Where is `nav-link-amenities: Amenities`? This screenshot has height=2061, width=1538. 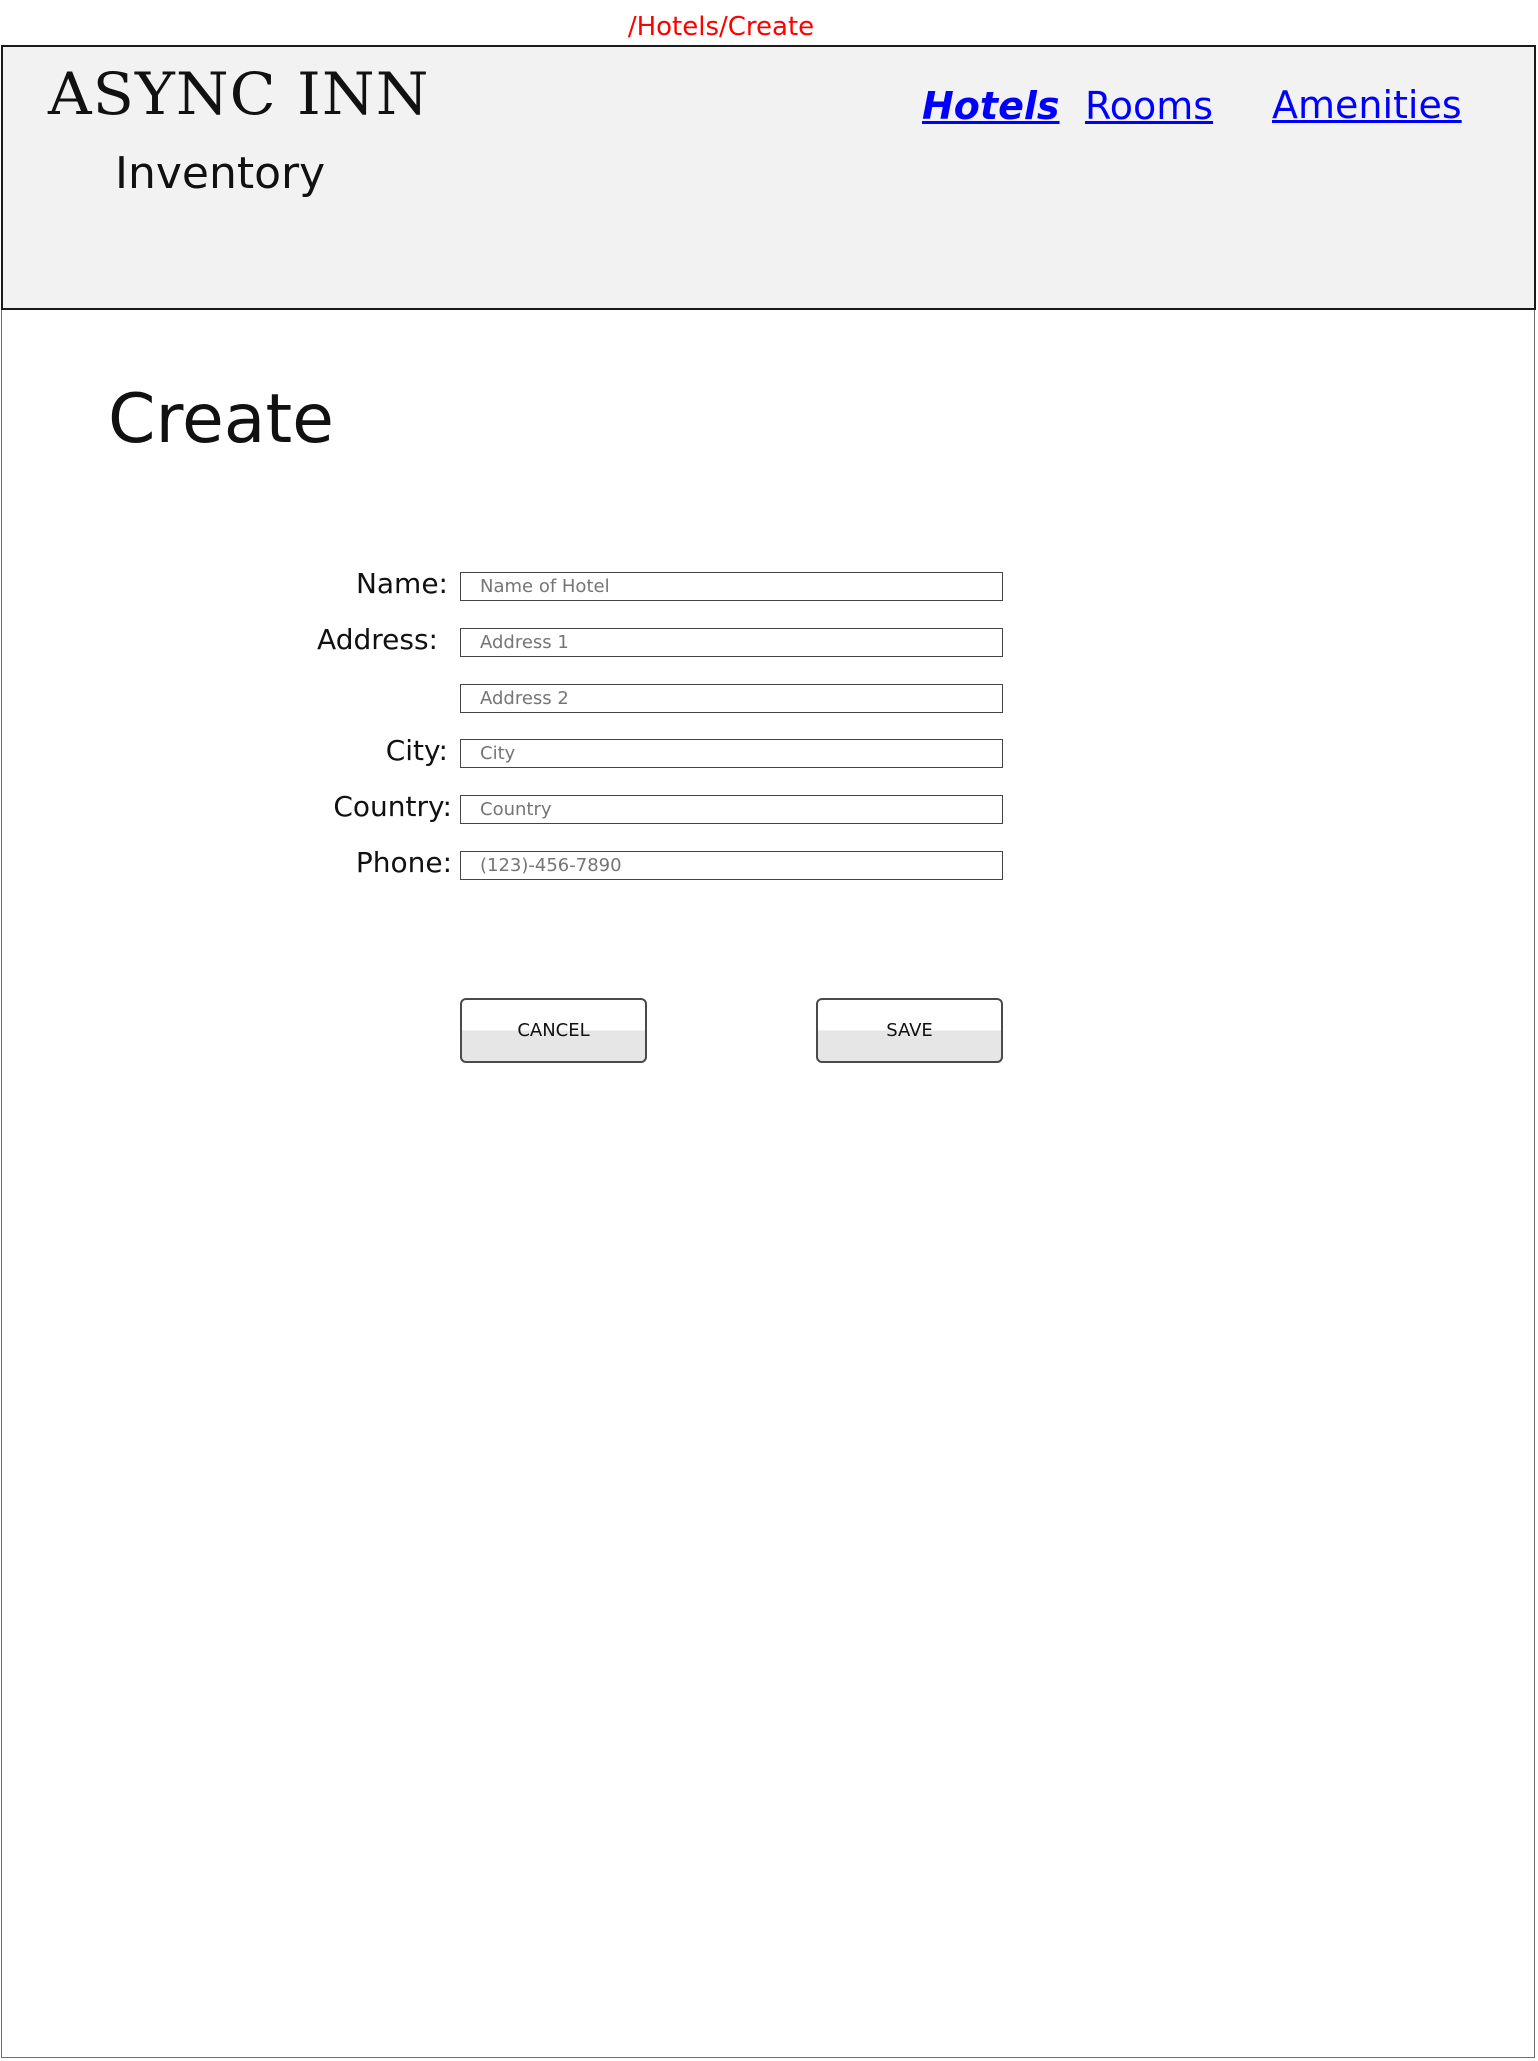
nav-link-amenities: Amenities is located at coordinates (1367, 105).